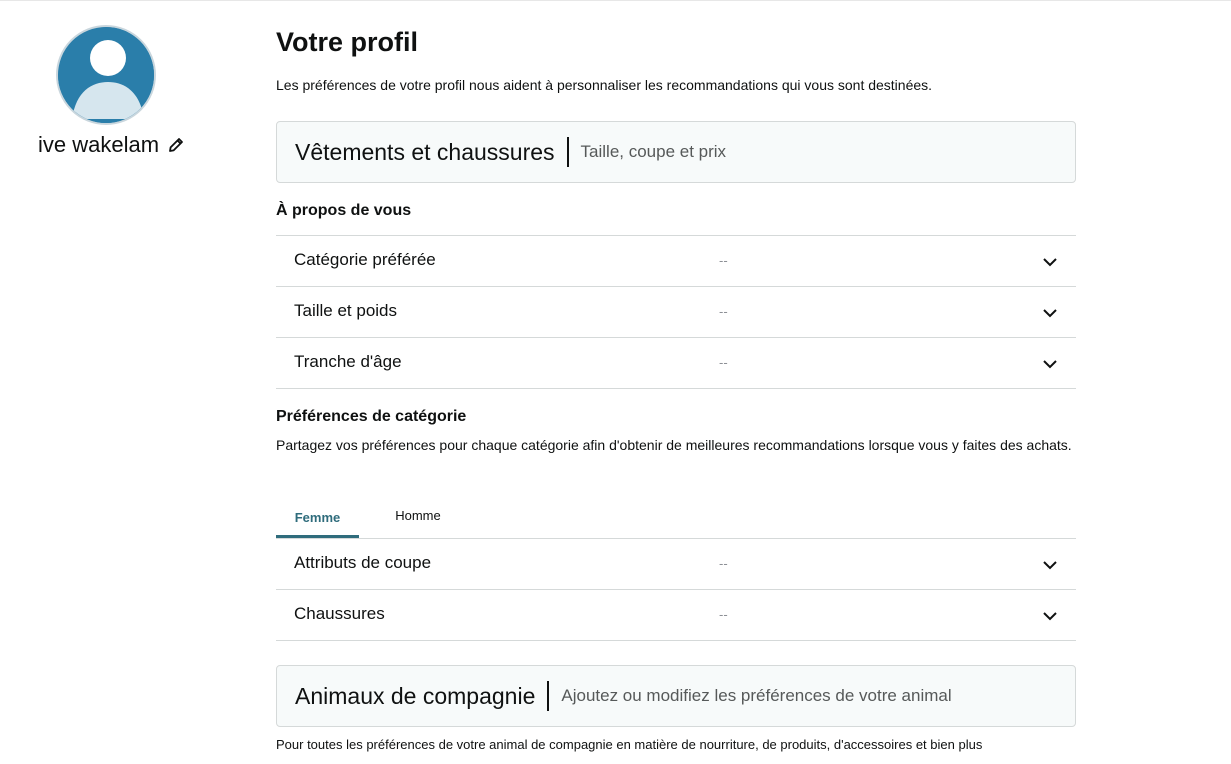  I want to click on accordion-label: Taille et poids, so click(346, 310).